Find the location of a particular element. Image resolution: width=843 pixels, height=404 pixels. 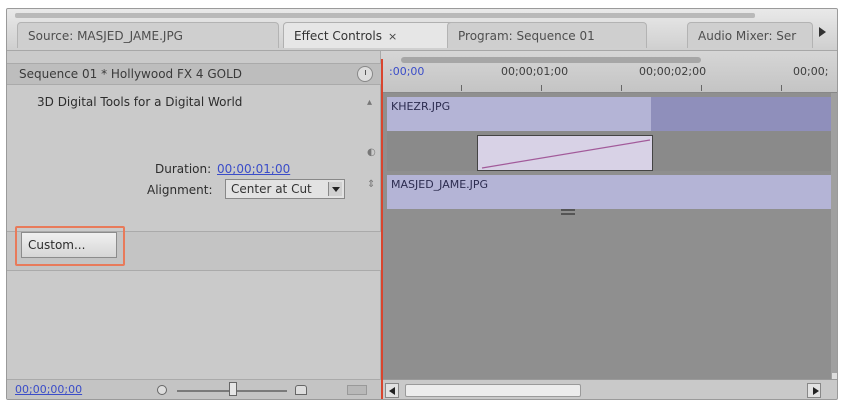

tab-program: Program: Sequence 01 is located at coordinates (547, 35).